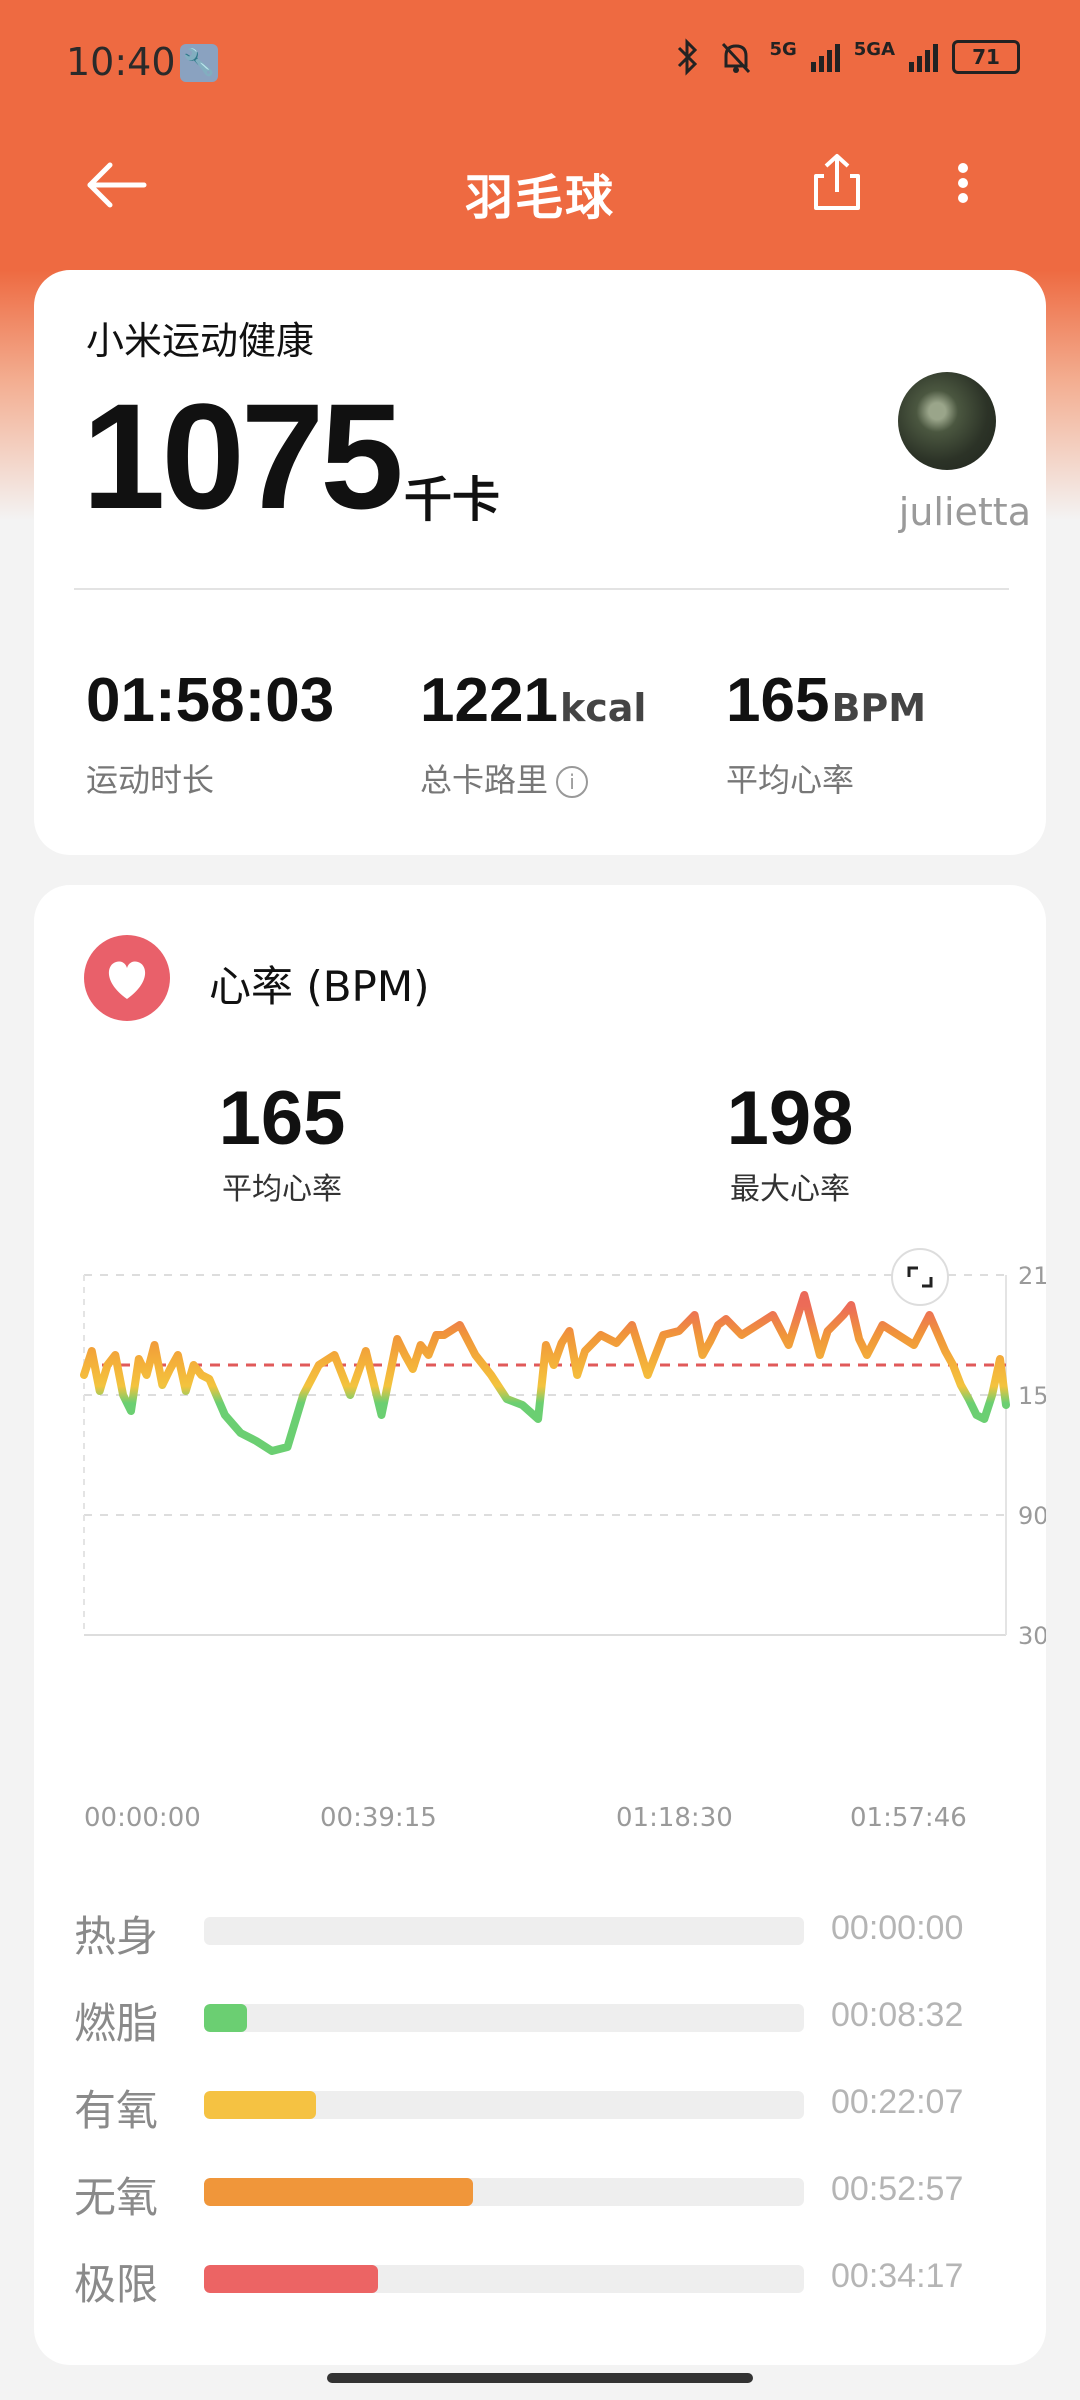 This screenshot has height=2400, width=1080. Describe the element at coordinates (837, 183) in the screenshot. I see `share-icon` at that location.